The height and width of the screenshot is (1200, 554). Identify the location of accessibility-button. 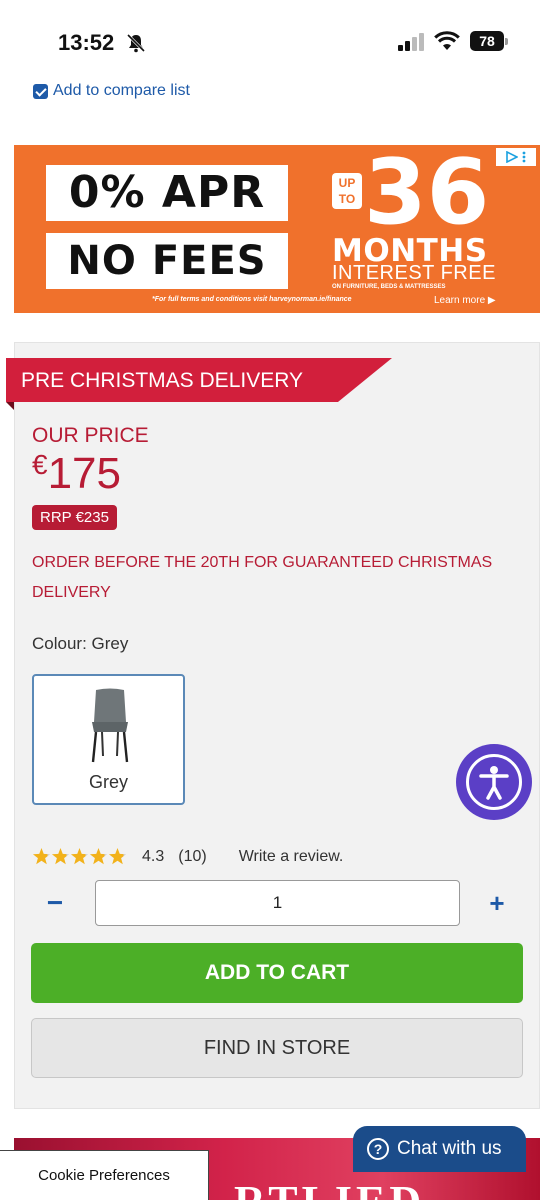
(494, 782).